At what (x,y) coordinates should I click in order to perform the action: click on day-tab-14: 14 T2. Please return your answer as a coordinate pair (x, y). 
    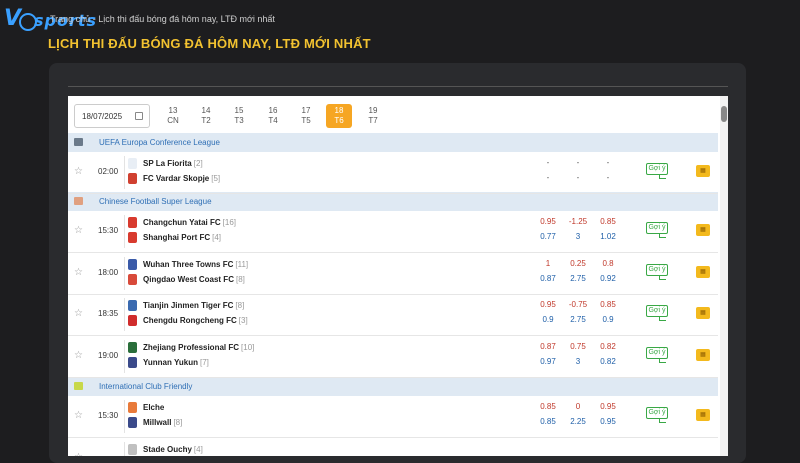
    Looking at the image, I should click on (206, 116).